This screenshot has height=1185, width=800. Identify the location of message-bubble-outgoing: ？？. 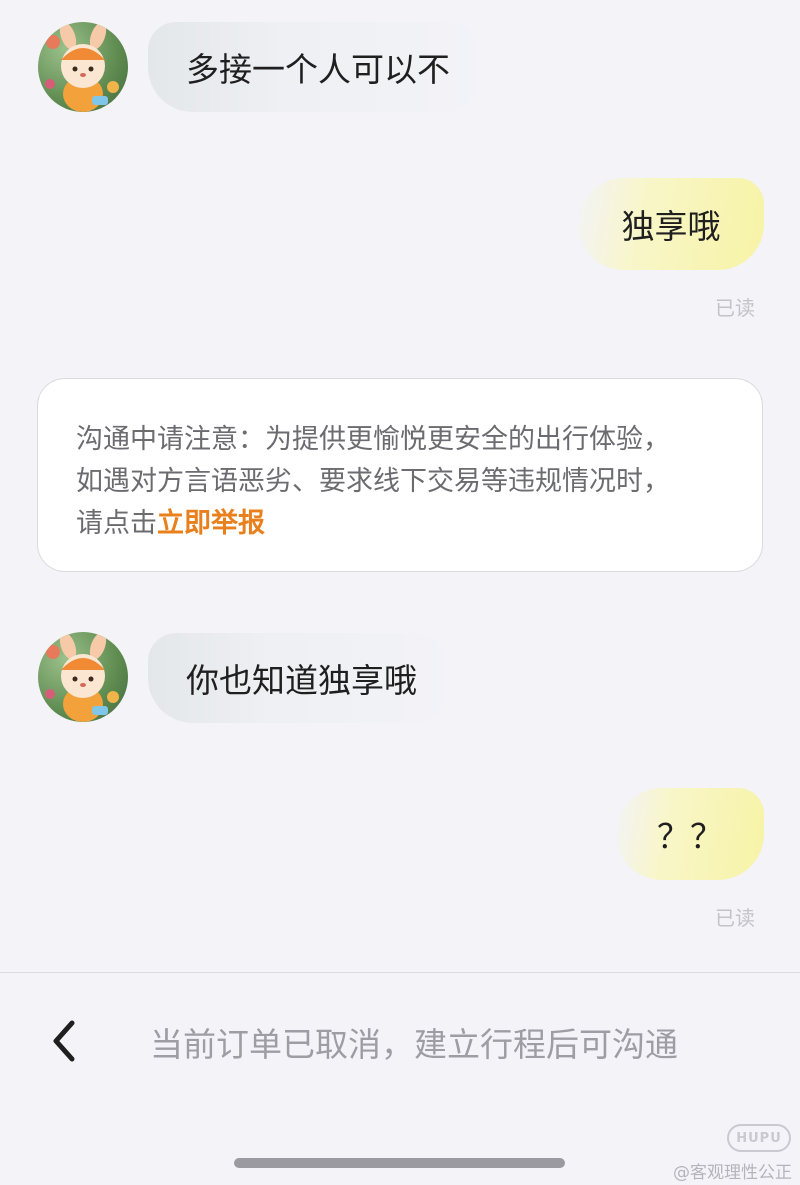
(690, 834).